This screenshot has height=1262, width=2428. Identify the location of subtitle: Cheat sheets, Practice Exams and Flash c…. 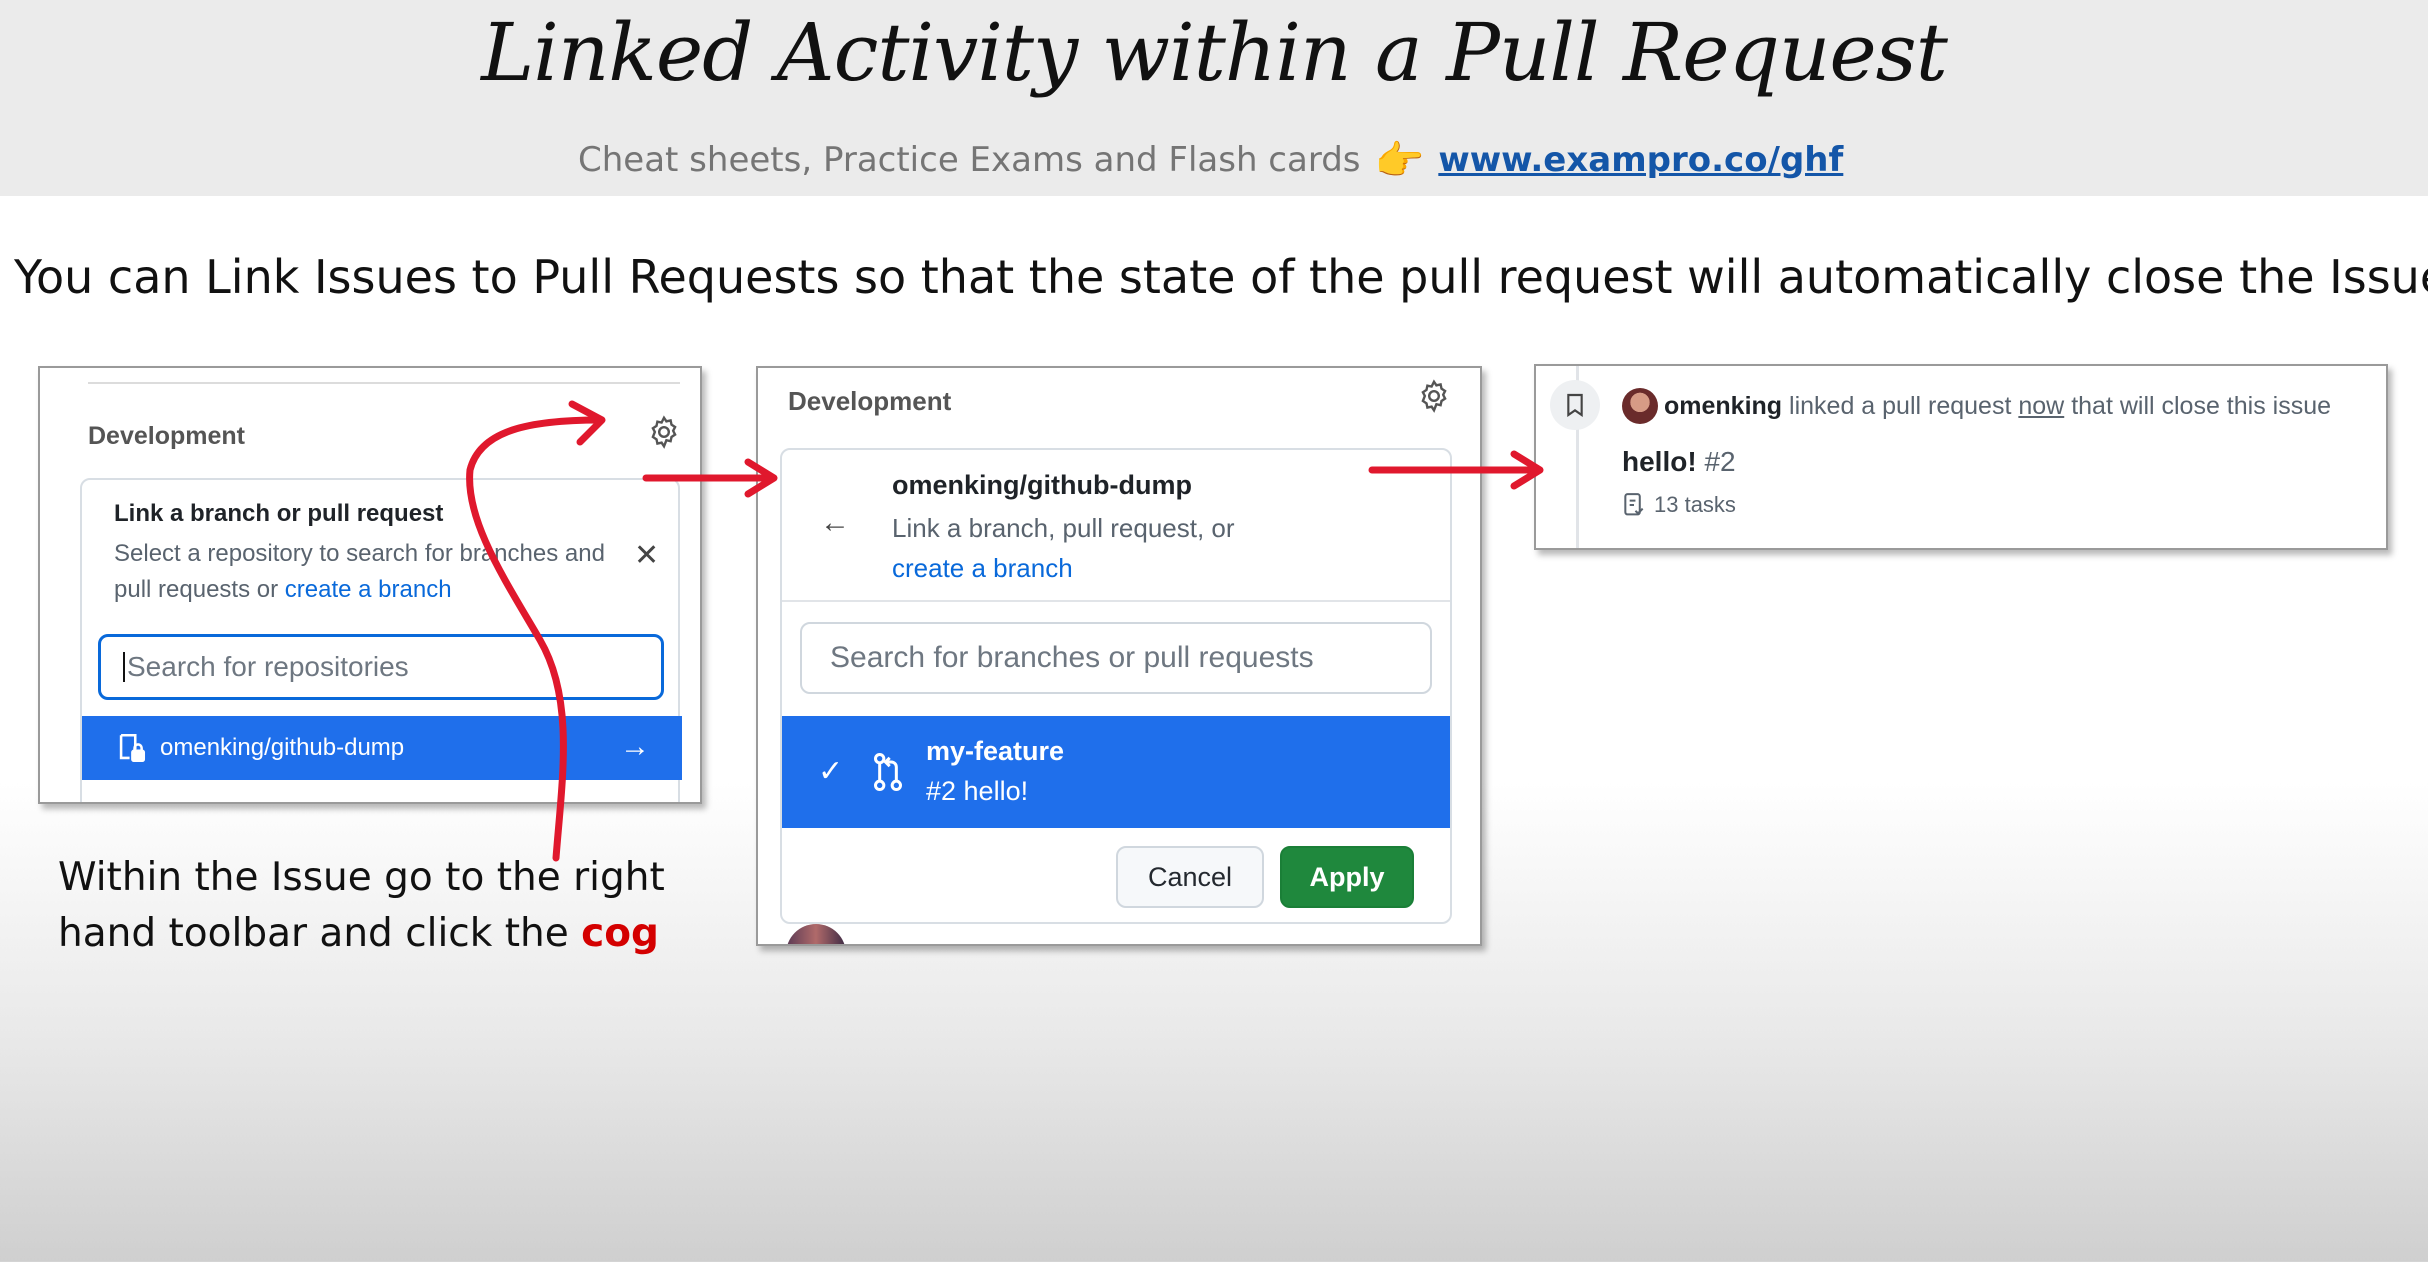
(1210, 160).